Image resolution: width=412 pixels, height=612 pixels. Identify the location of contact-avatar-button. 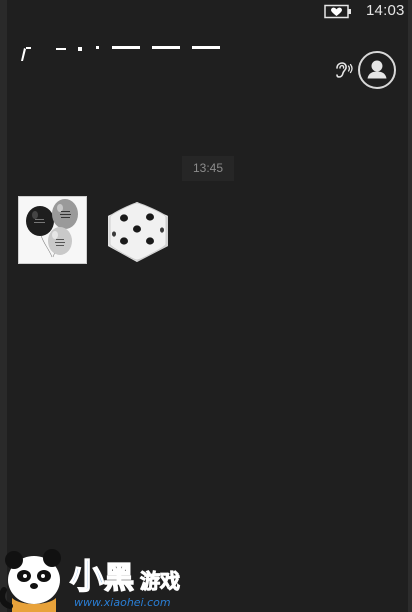
(377, 70).